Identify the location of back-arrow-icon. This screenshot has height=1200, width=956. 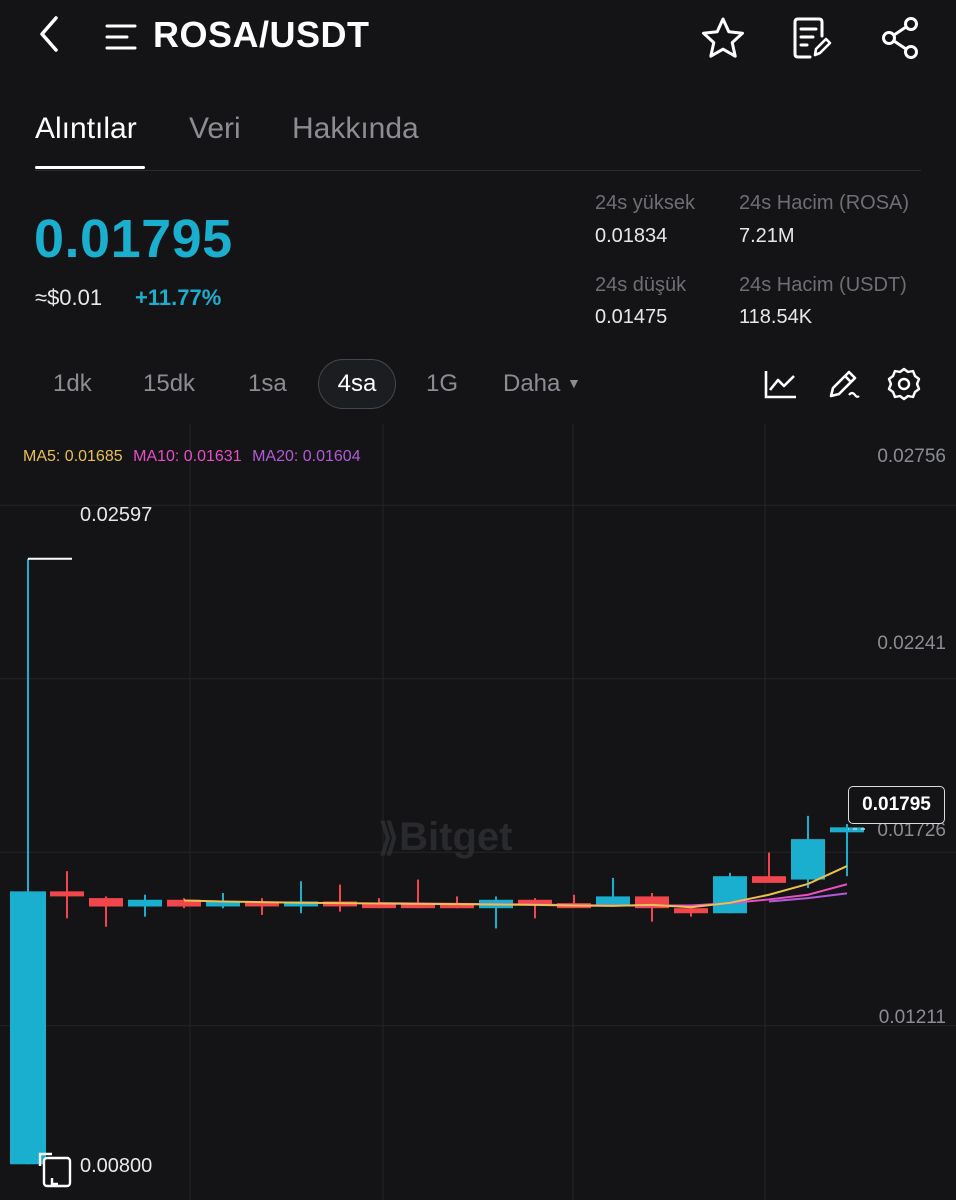
(49, 34).